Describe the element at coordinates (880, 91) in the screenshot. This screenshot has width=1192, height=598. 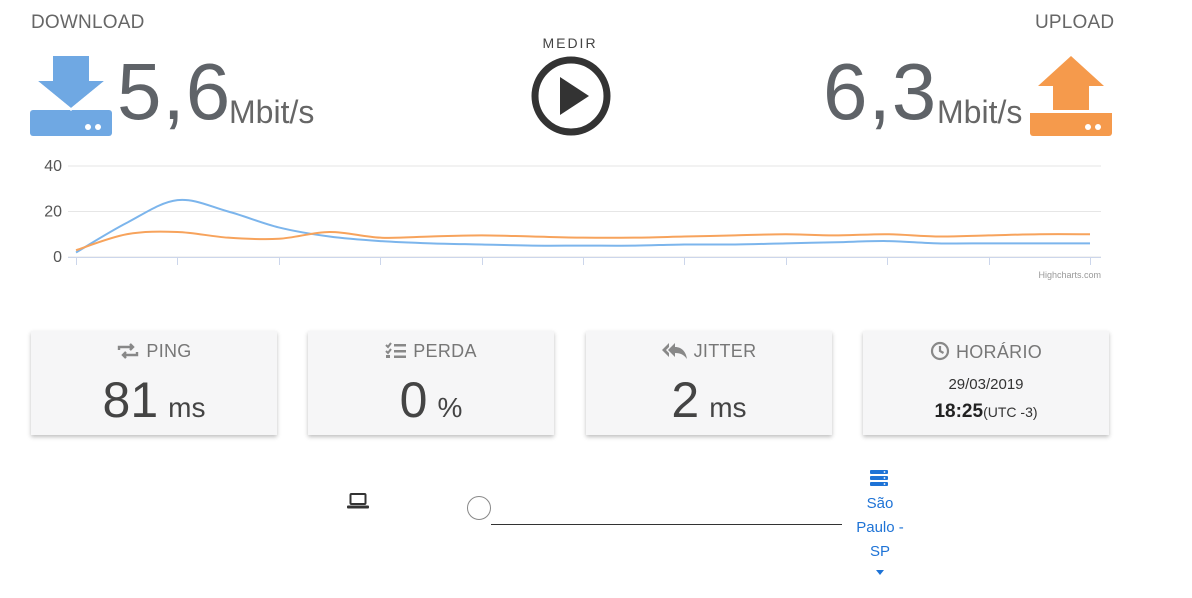
I see `upload-speed-value: 6,3` at that location.